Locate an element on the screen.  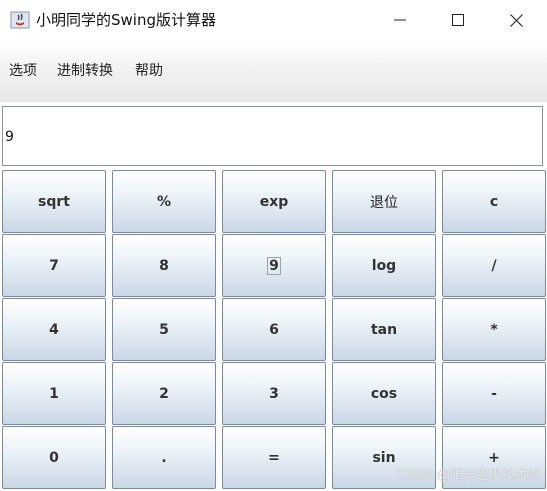
key-label: / is located at coordinates (494, 265).